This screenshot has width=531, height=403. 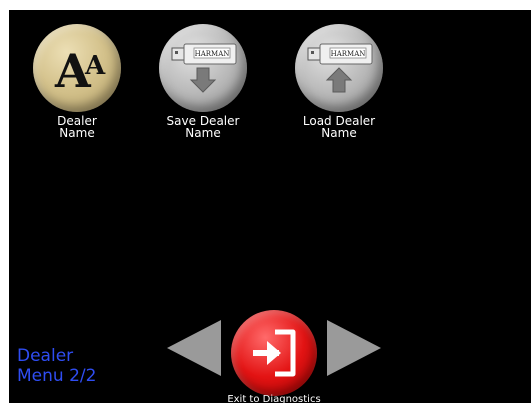 What do you see at coordinates (354, 348) in the screenshot?
I see `next-page-arrow-icon` at bounding box center [354, 348].